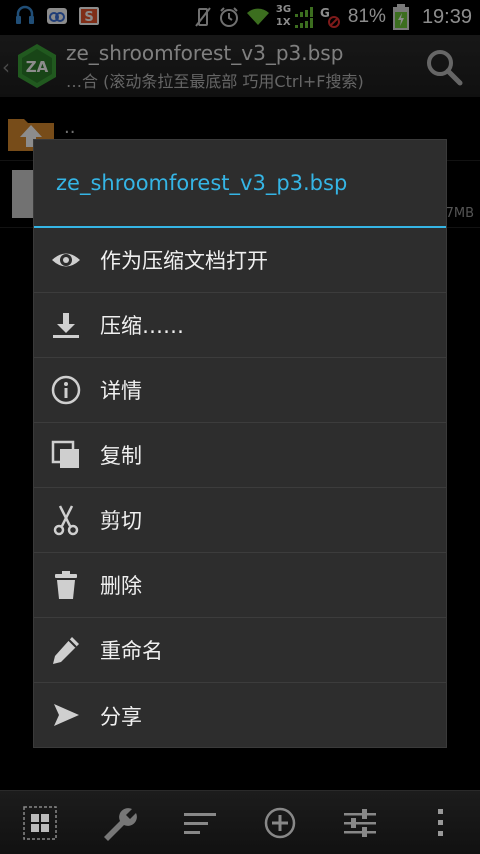 This screenshot has width=480, height=854. I want to click on menu-item-open-as-archive: 作为压缩文档打开, so click(240, 260).